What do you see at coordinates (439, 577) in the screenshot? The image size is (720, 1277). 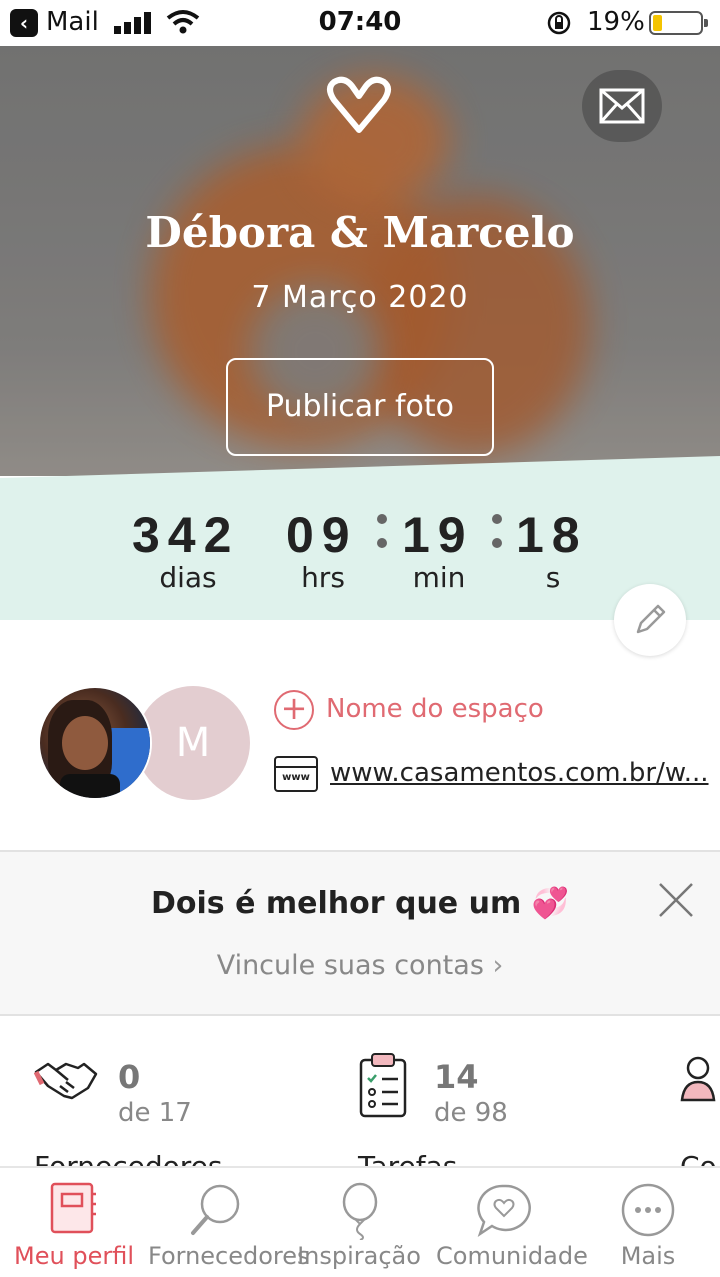 I see `countdown-minutes-label: min` at bounding box center [439, 577].